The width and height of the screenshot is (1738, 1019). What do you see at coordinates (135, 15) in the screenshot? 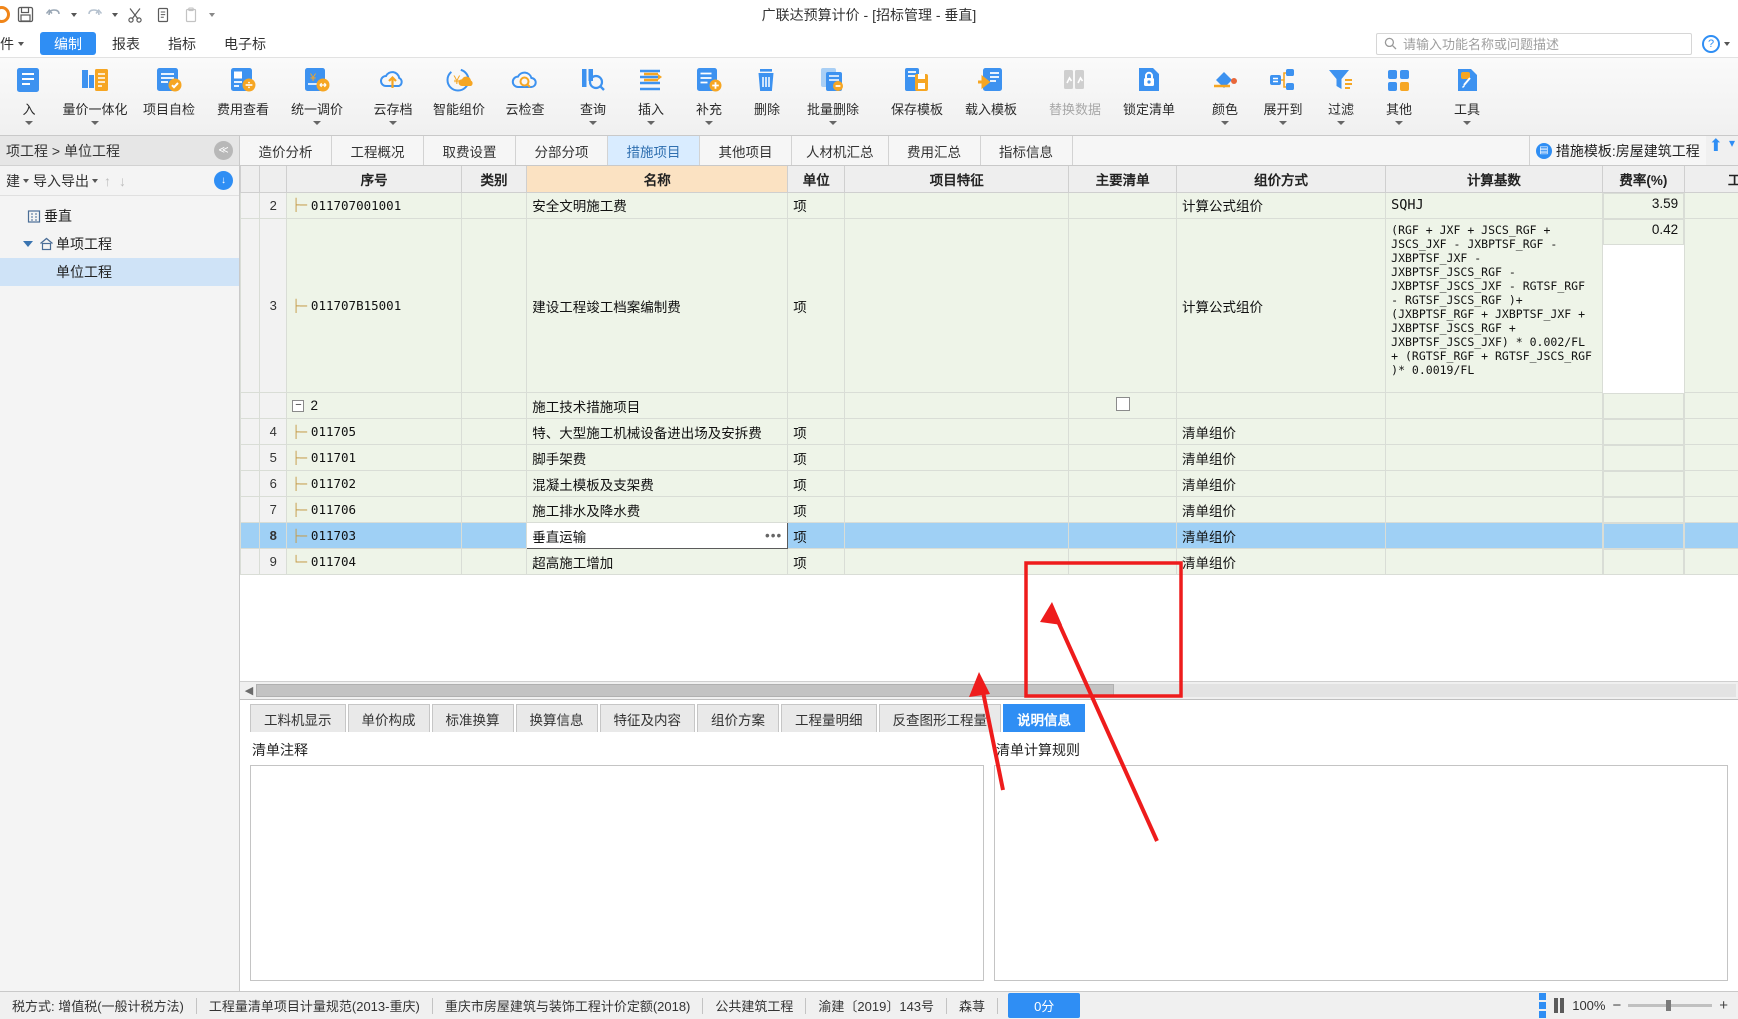
I see `cut-icon` at bounding box center [135, 15].